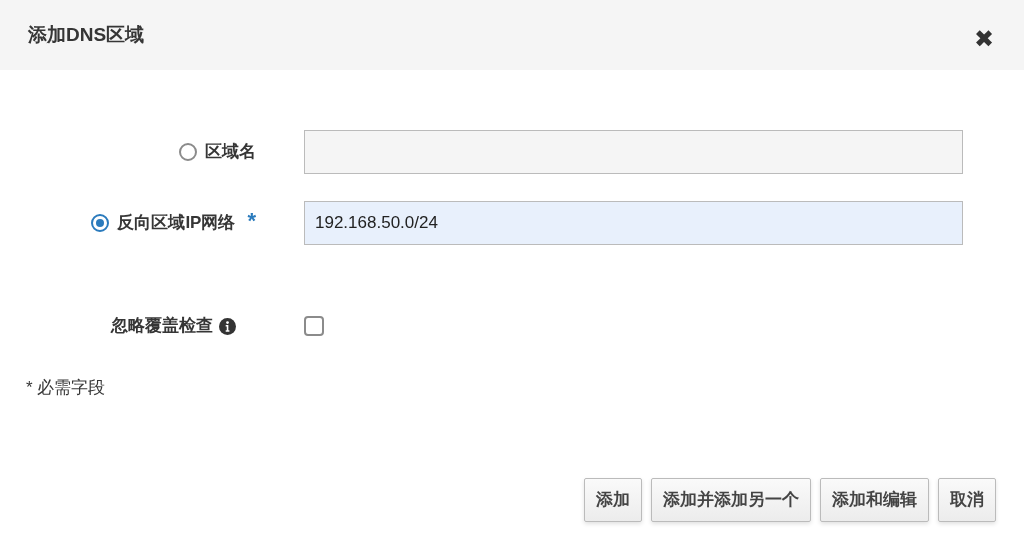 The width and height of the screenshot is (1024, 558). I want to click on dialog-button: 取消, so click(967, 499).